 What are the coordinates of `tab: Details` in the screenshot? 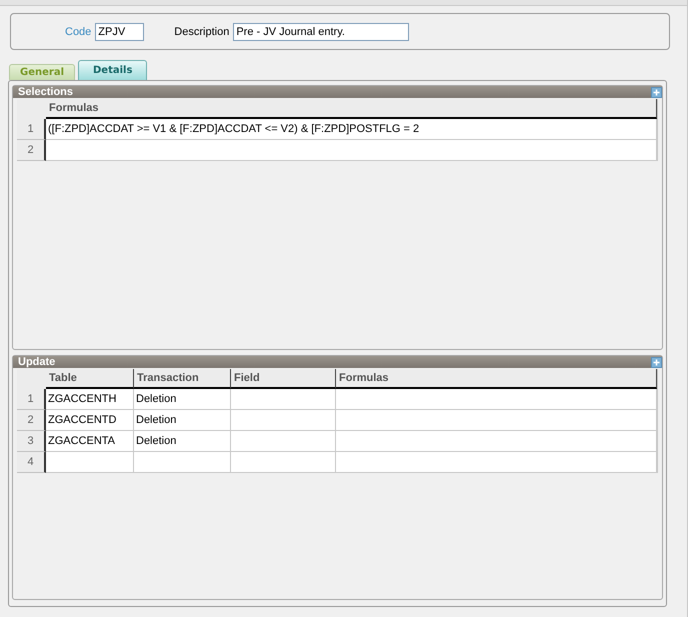 It's located at (113, 70).